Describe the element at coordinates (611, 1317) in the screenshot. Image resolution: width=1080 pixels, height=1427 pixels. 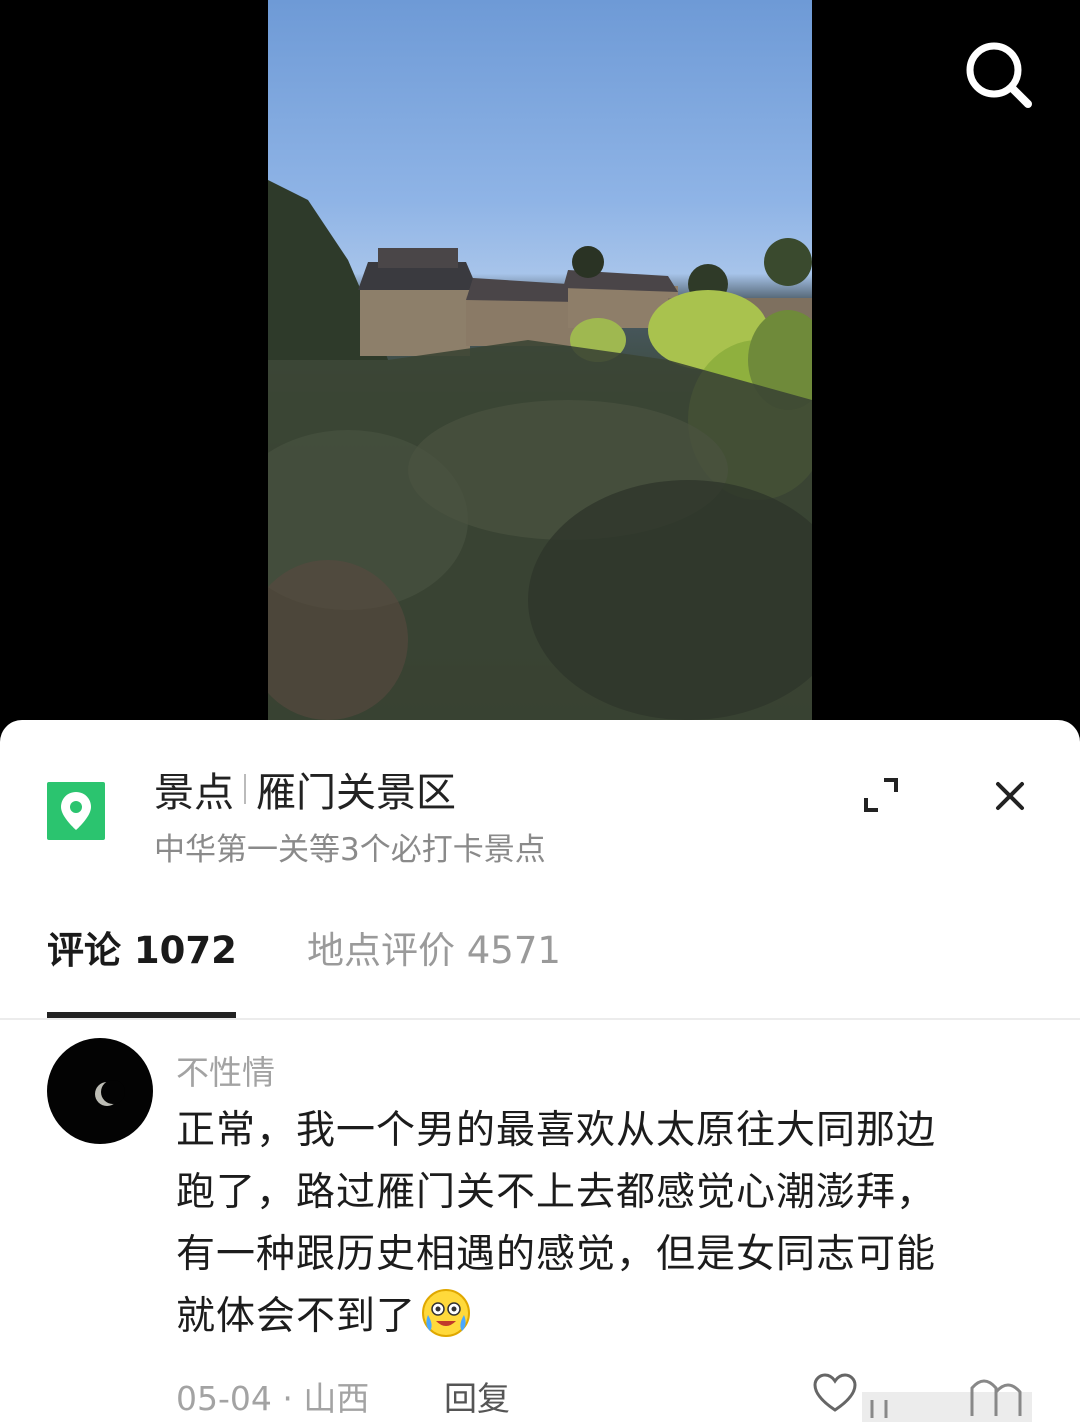
I see `comment-line-last: 就体会不到了` at that location.